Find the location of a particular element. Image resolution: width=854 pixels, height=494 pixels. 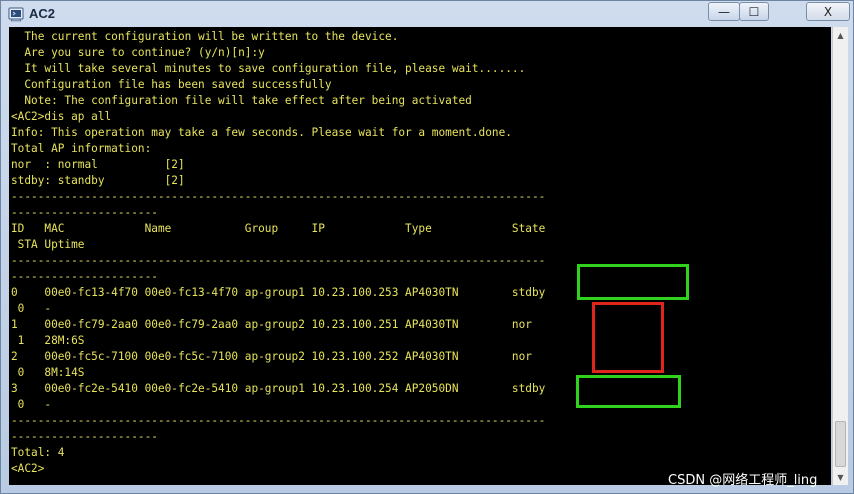

terminal-line: Are you sure to continue? (y/n)[n]:y is located at coordinates (138, 52).